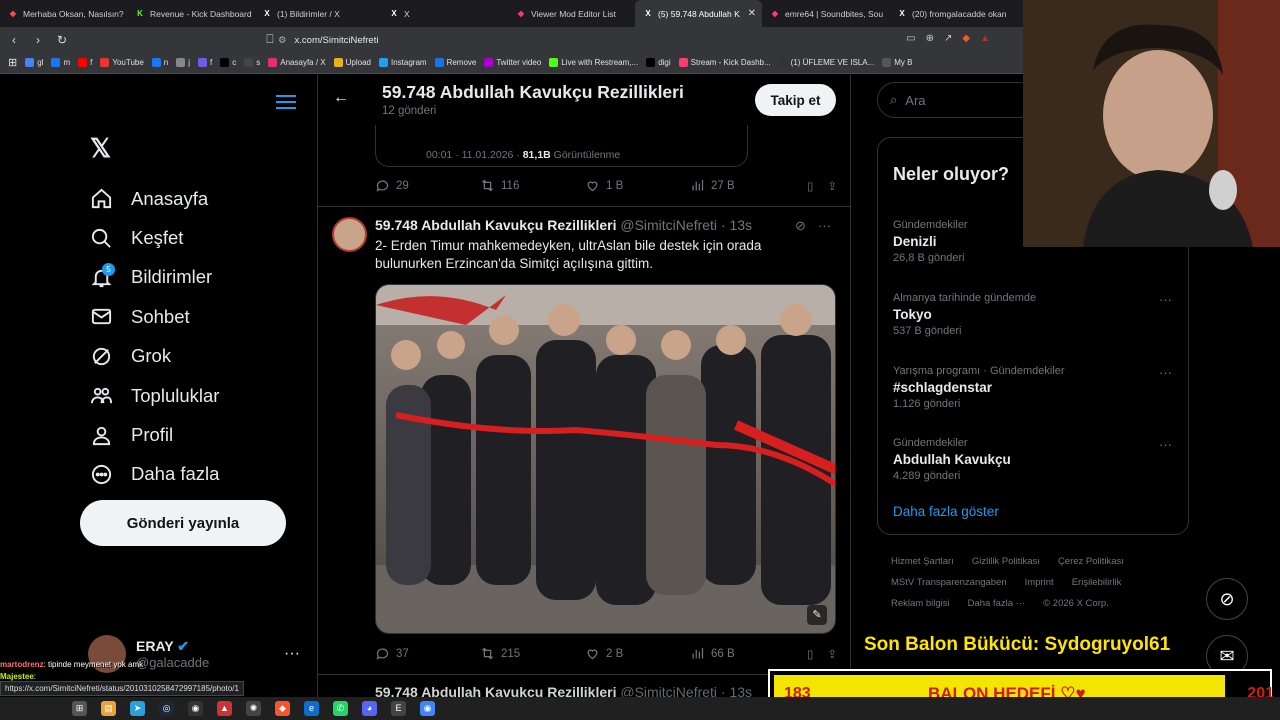 The height and width of the screenshot is (720, 1280). I want to click on bookmark-item: Anasayfa / X, so click(297, 62).